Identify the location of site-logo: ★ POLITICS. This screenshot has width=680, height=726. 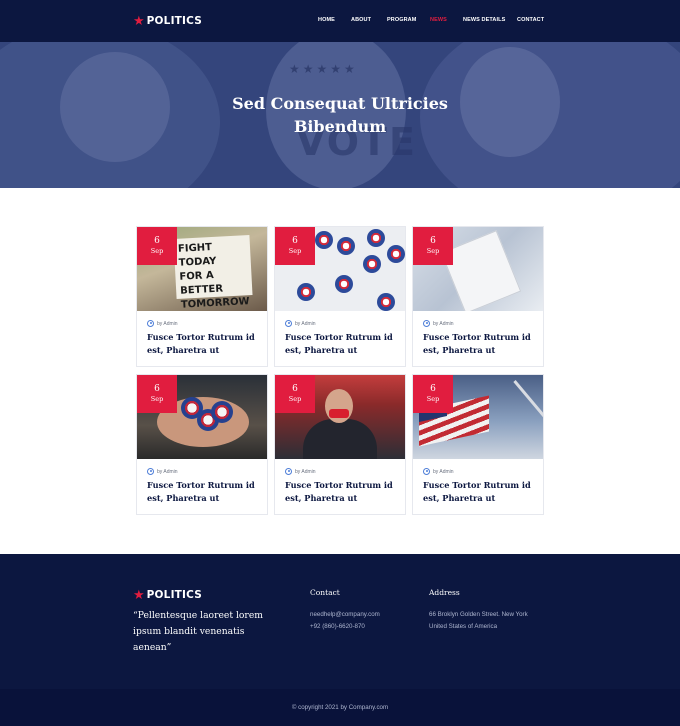
(167, 20).